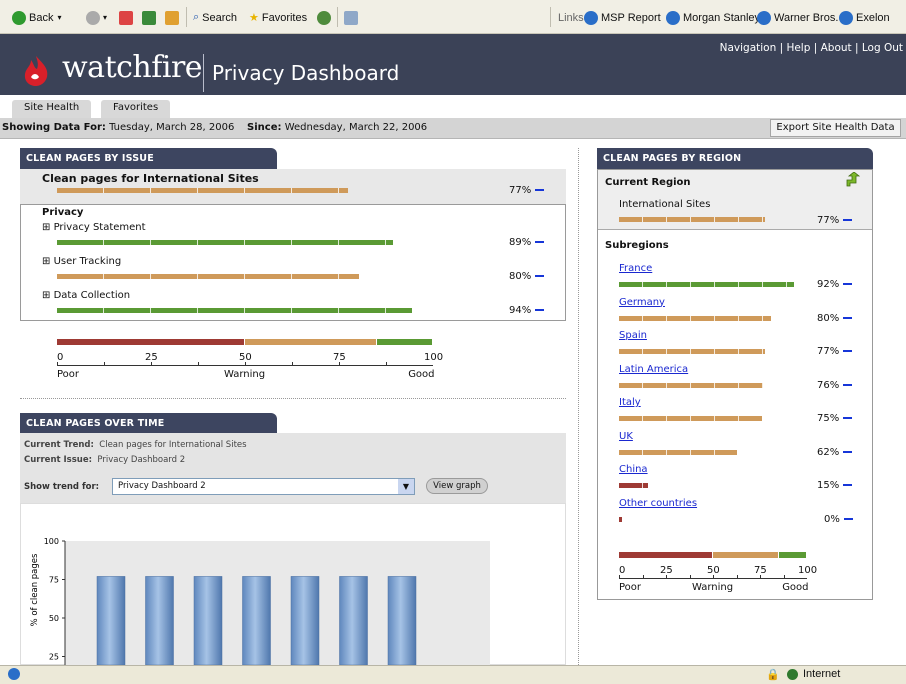 The image size is (906, 684). I want to click on scale-word: Warning, so click(713, 587).